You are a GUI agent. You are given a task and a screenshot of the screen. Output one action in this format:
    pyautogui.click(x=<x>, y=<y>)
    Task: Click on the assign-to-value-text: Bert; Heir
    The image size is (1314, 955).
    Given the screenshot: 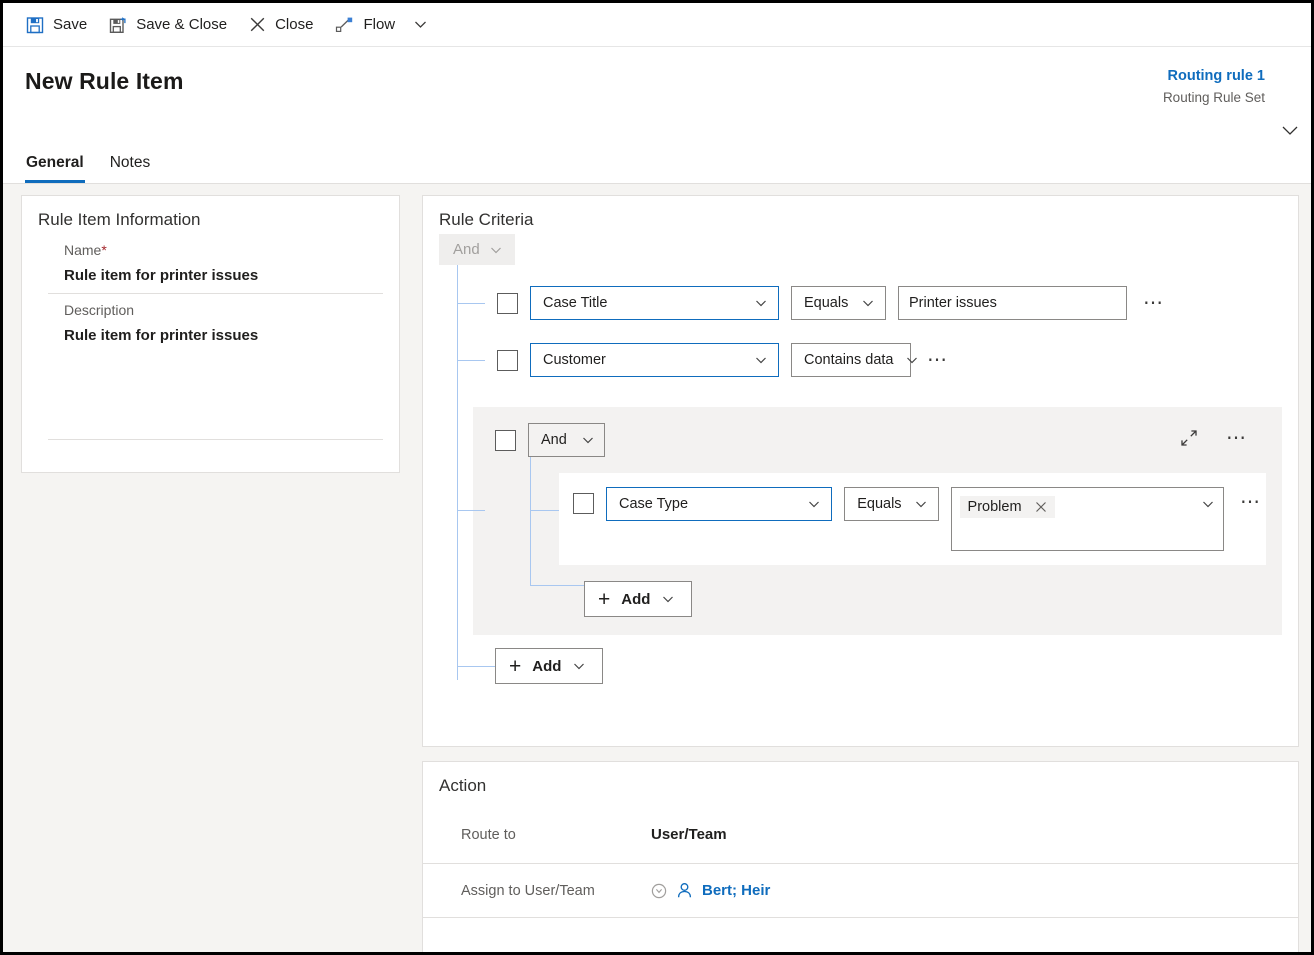 What is the action you would take?
    pyautogui.click(x=736, y=890)
    